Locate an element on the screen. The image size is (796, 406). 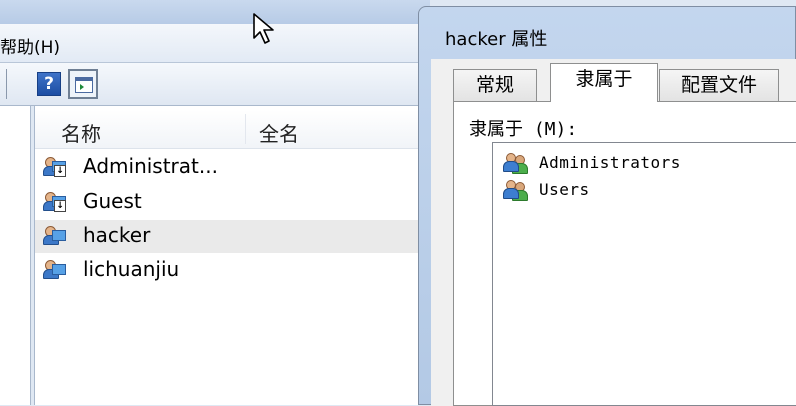
console-tree-pane is located at coordinates (15, 255).